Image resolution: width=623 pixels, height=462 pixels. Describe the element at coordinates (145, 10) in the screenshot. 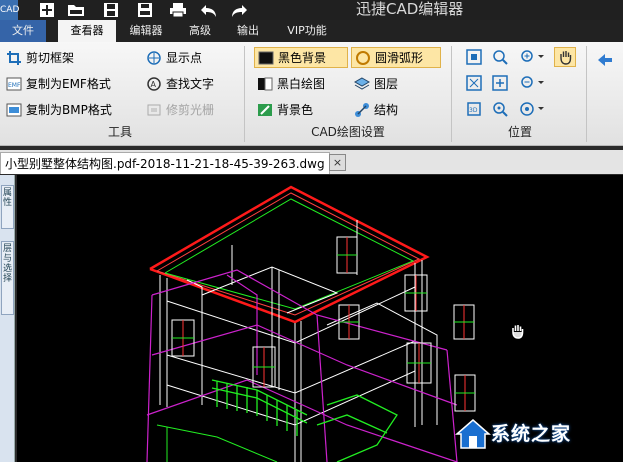

I see `save-pdf-icon` at that location.